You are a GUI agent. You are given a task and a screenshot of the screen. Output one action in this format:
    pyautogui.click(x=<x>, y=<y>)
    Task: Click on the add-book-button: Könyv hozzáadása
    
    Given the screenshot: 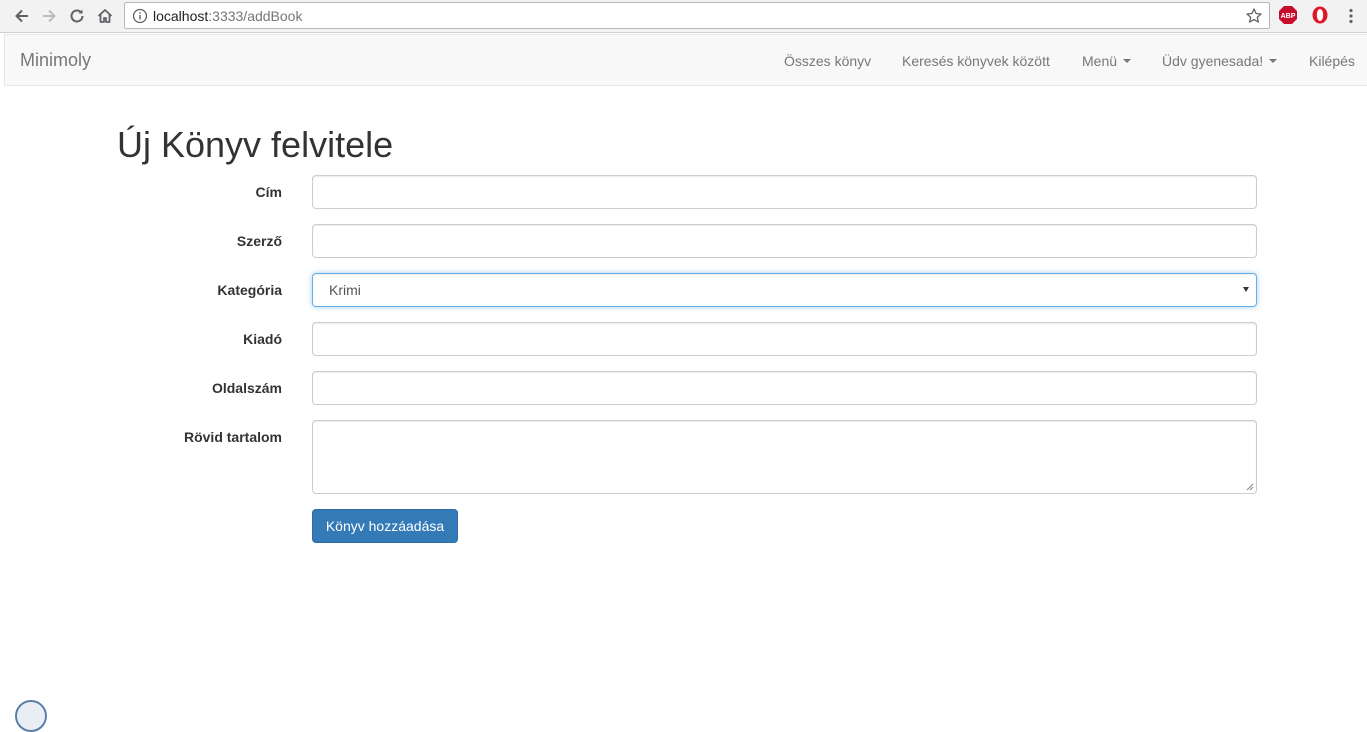 What is the action you would take?
    pyautogui.click(x=385, y=526)
    